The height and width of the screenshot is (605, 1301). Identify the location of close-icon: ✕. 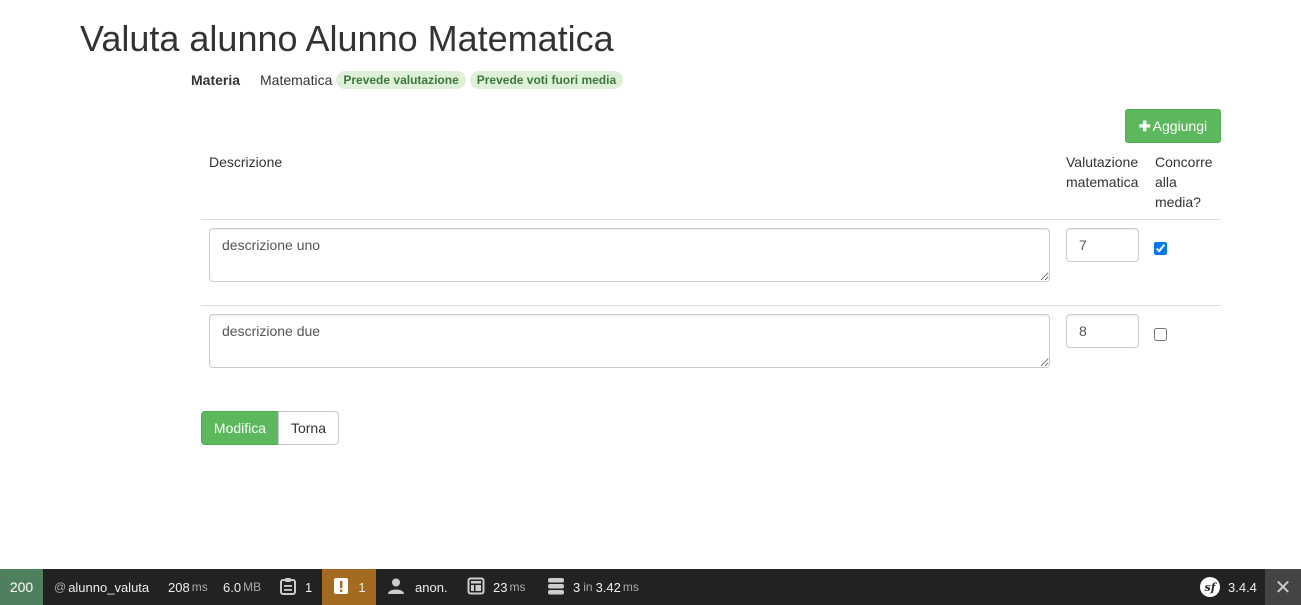
(1283, 587).